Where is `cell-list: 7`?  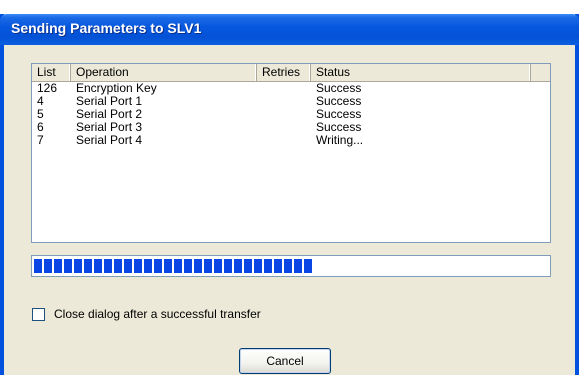 cell-list: 7 is located at coordinates (40, 140).